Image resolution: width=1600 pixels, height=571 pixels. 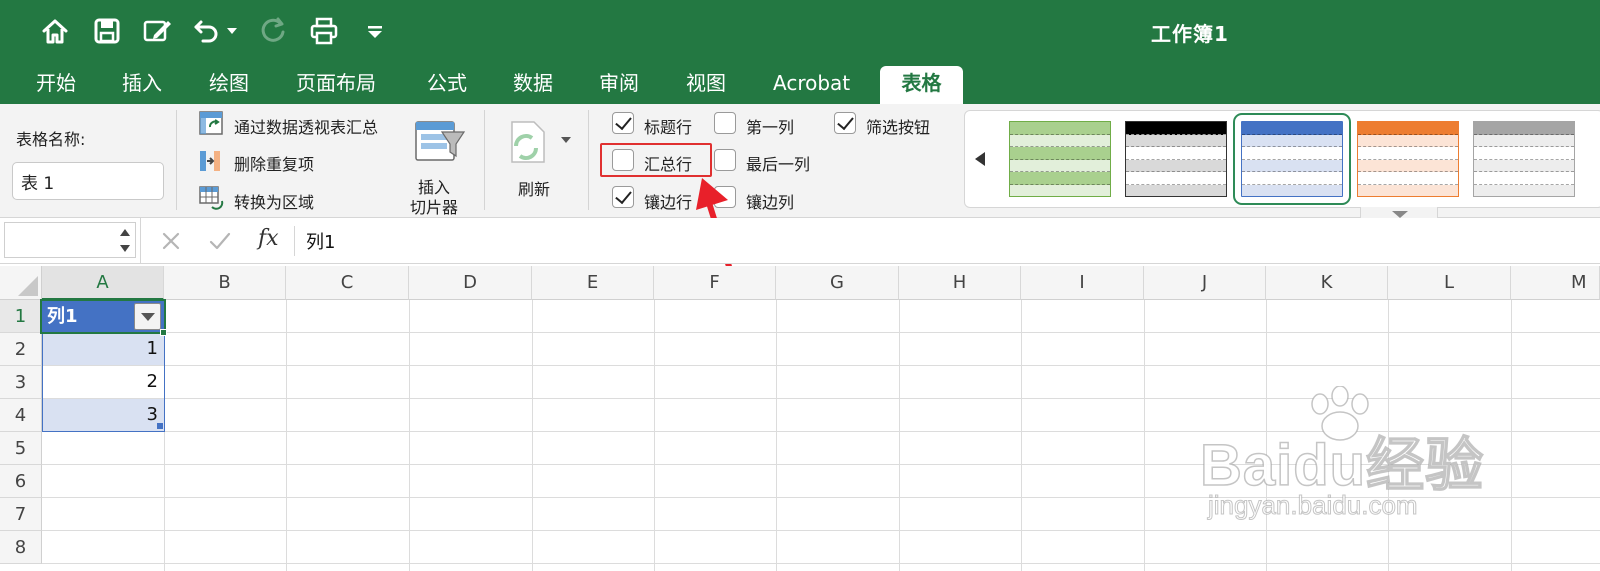 I want to click on column-header-e: E, so click(x=593, y=283).